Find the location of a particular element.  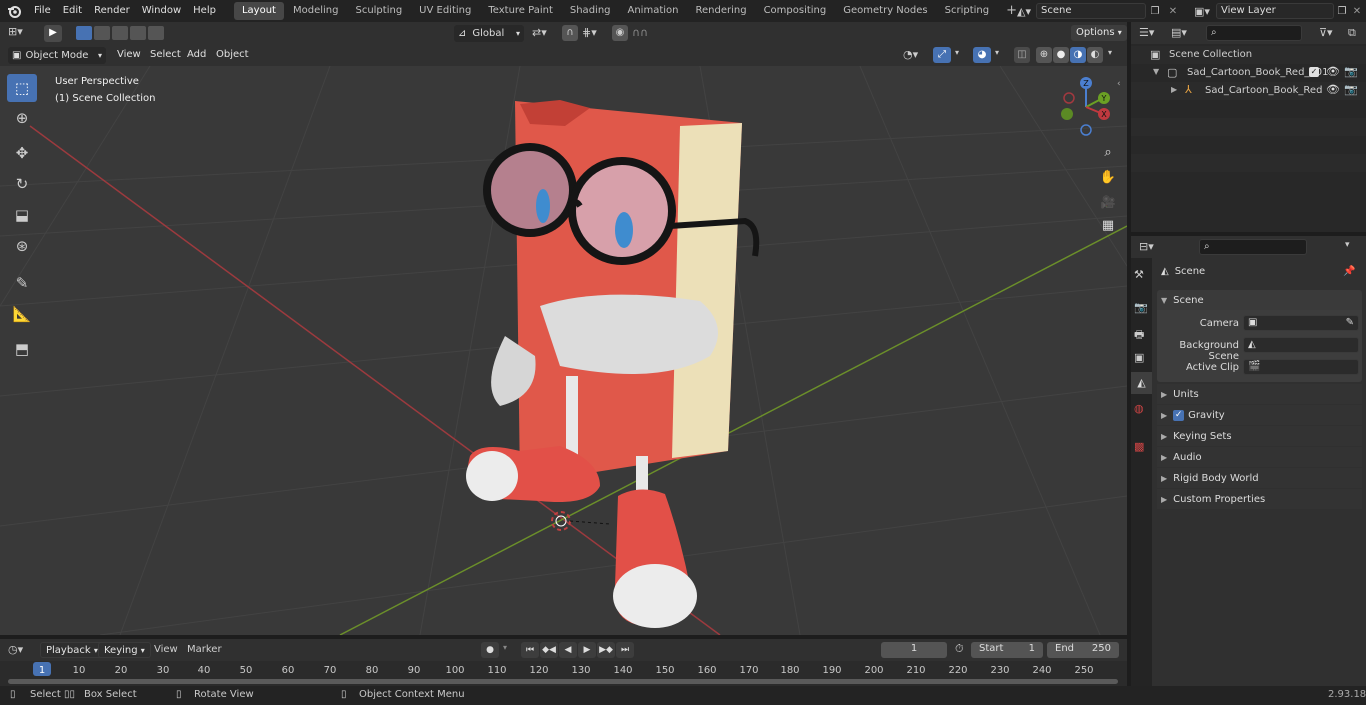

xray-icon: ◫ is located at coordinates (1022, 55).